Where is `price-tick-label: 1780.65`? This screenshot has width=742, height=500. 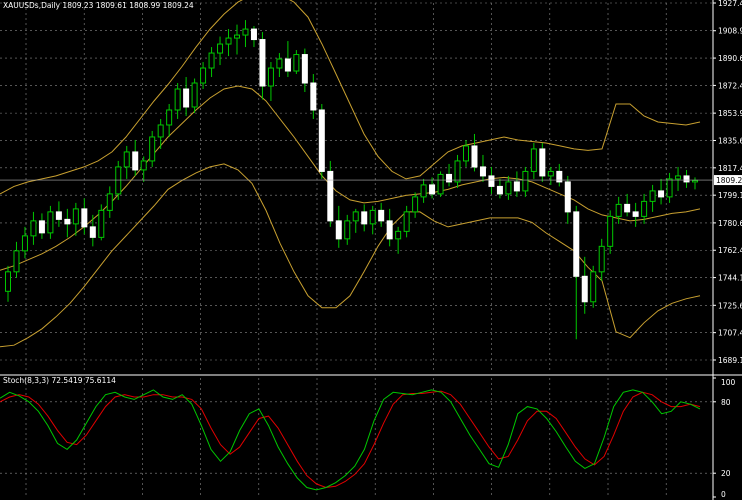
price-tick-label: 1780.65 is located at coordinates (730, 223).